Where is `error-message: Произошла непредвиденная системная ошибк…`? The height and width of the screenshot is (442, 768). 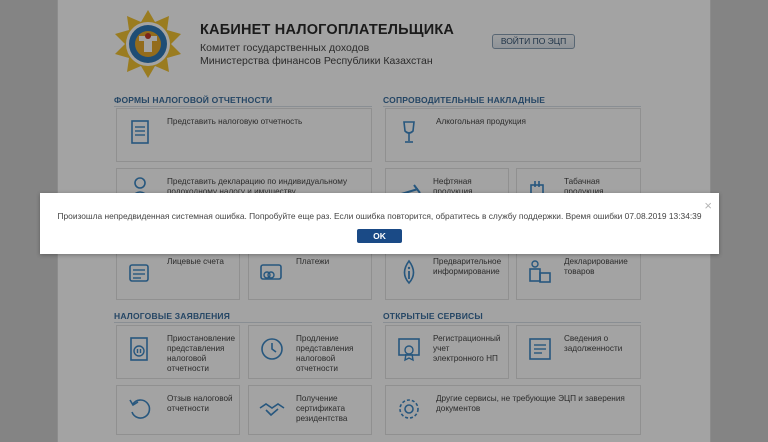
error-message: Произошла непредвиденная системная ошибк… is located at coordinates (379, 216).